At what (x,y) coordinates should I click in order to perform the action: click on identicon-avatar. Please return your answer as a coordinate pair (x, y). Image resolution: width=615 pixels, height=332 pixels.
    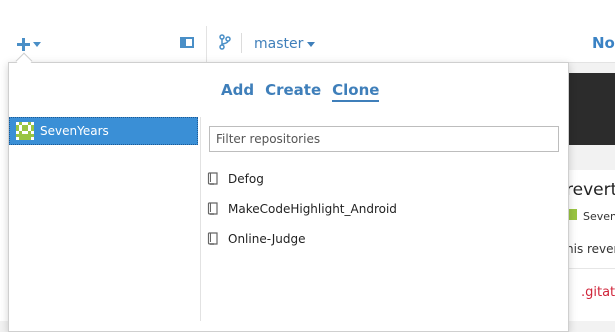
    Looking at the image, I should click on (25, 131).